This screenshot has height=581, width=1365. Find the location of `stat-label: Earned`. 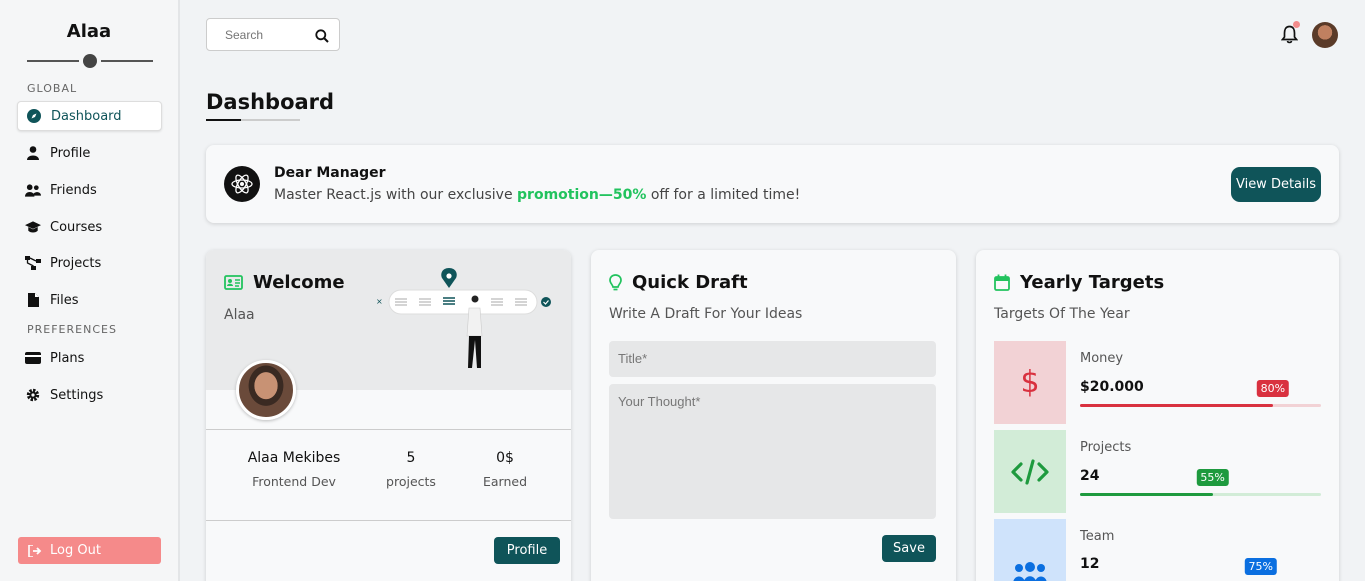

stat-label: Earned is located at coordinates (505, 481).